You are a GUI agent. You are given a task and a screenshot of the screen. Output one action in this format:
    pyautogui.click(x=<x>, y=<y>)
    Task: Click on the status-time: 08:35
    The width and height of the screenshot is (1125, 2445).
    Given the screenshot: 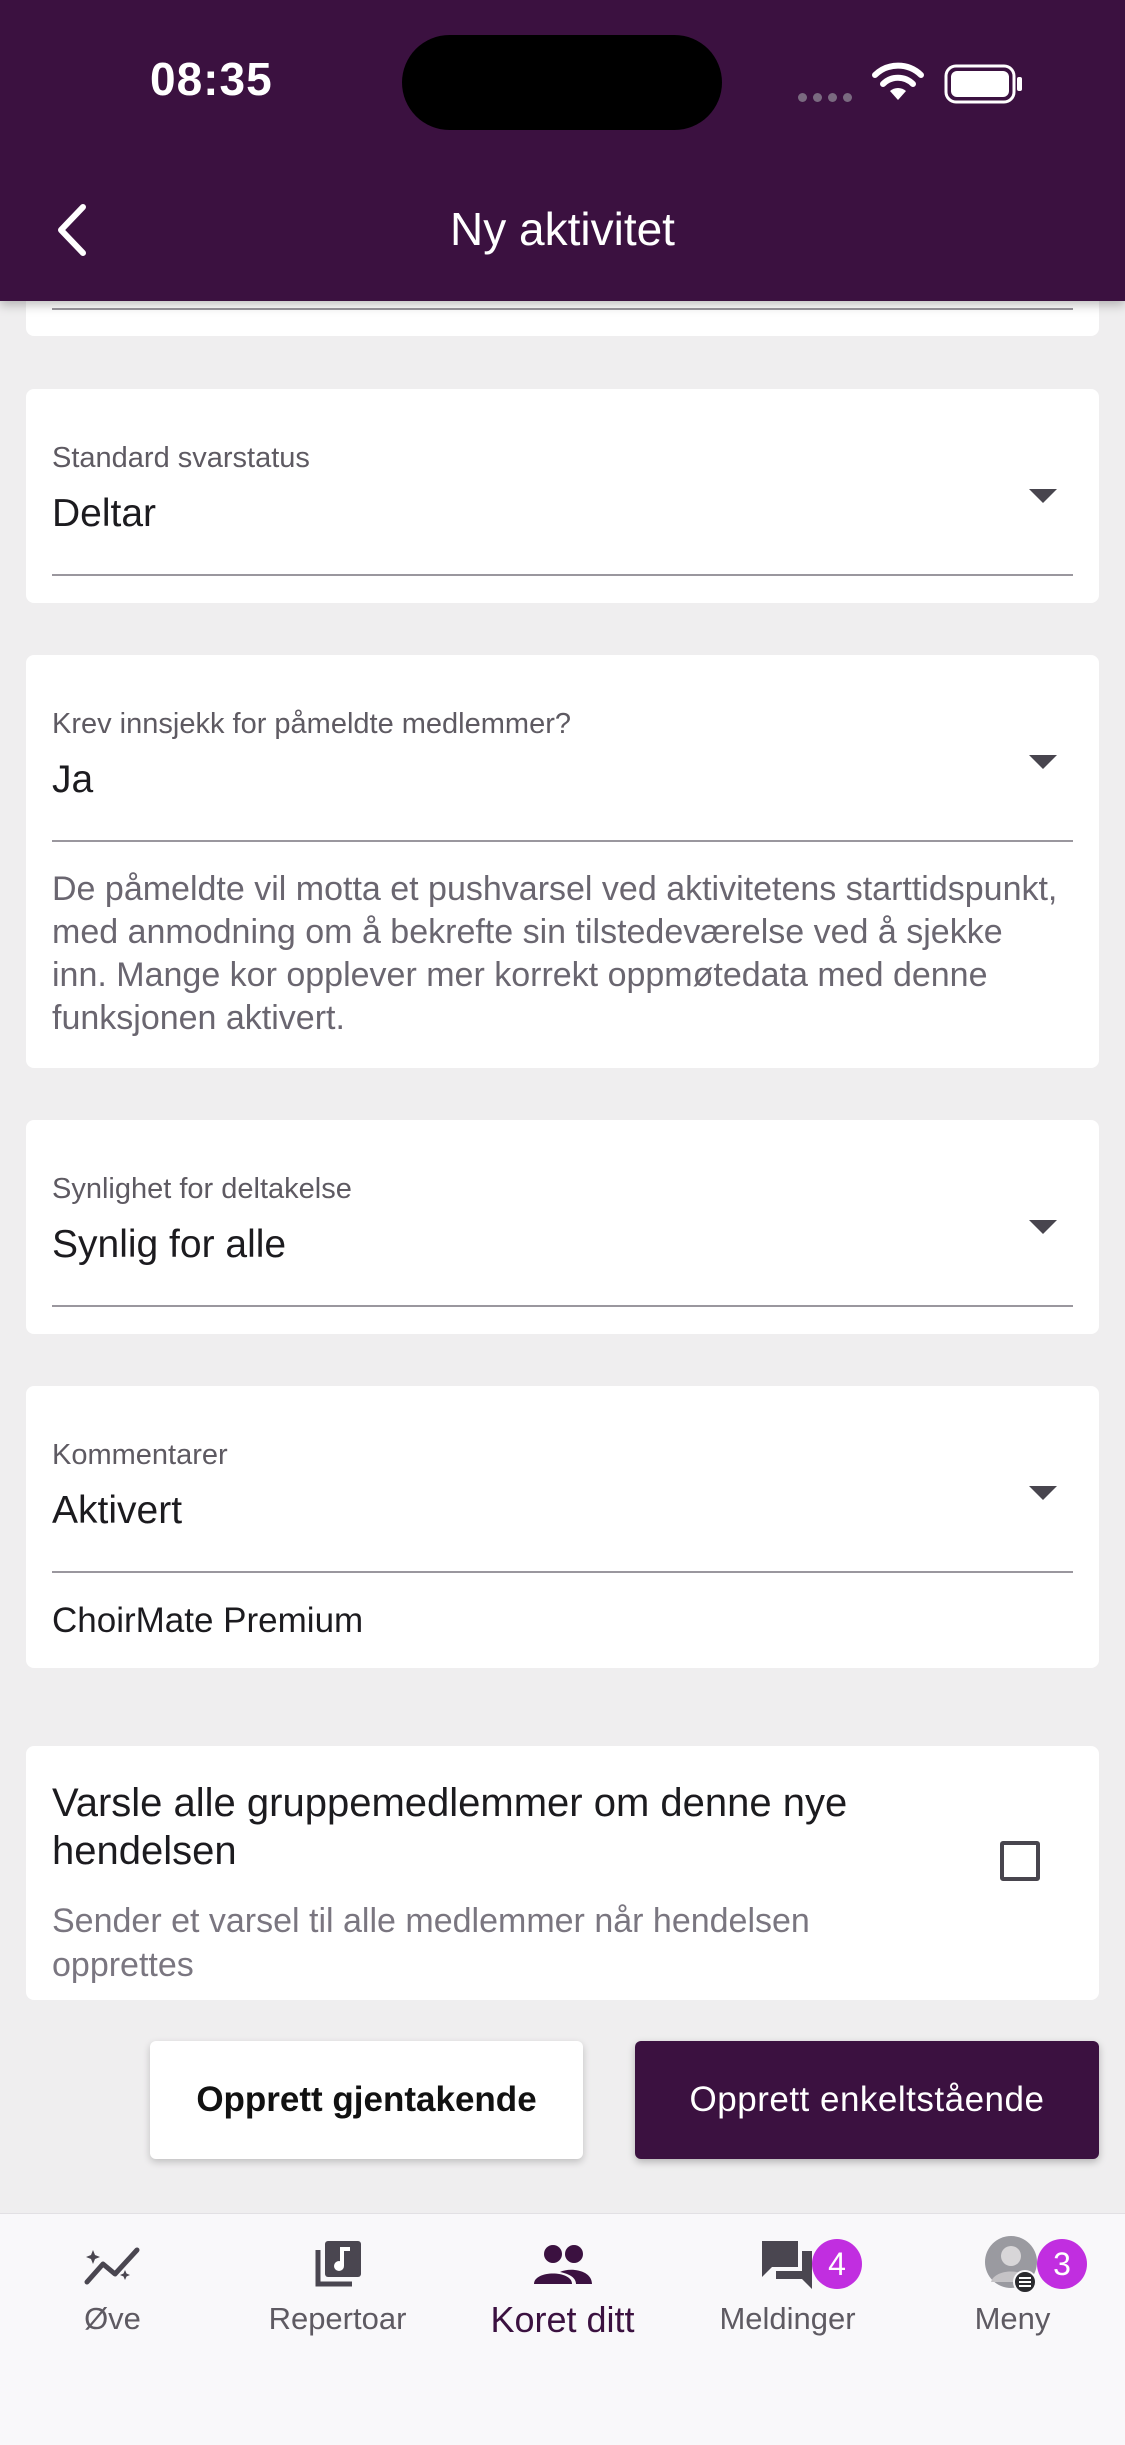 What is the action you would take?
    pyautogui.click(x=211, y=79)
    